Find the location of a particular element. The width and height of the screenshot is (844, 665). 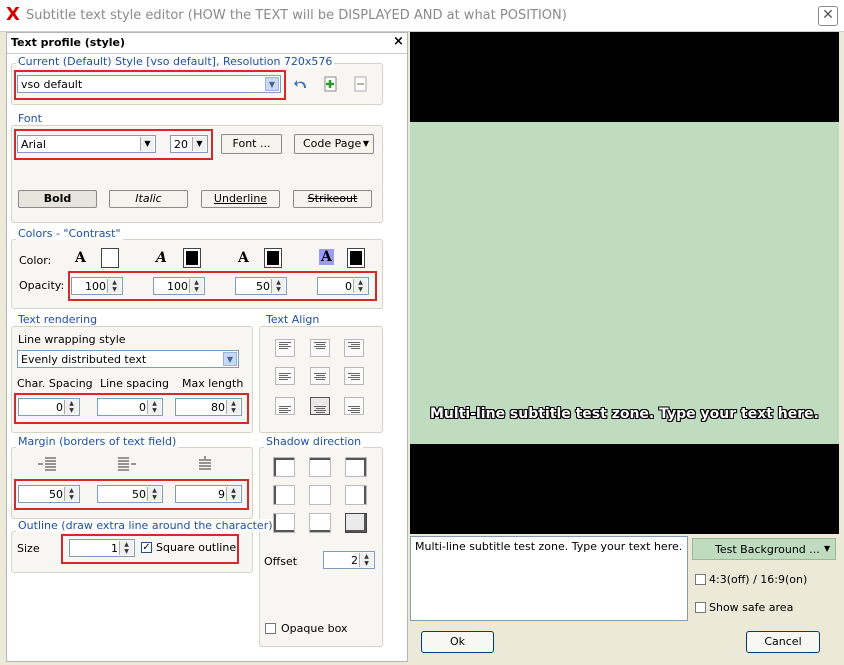

align-top-left-button is located at coordinates (285, 348).